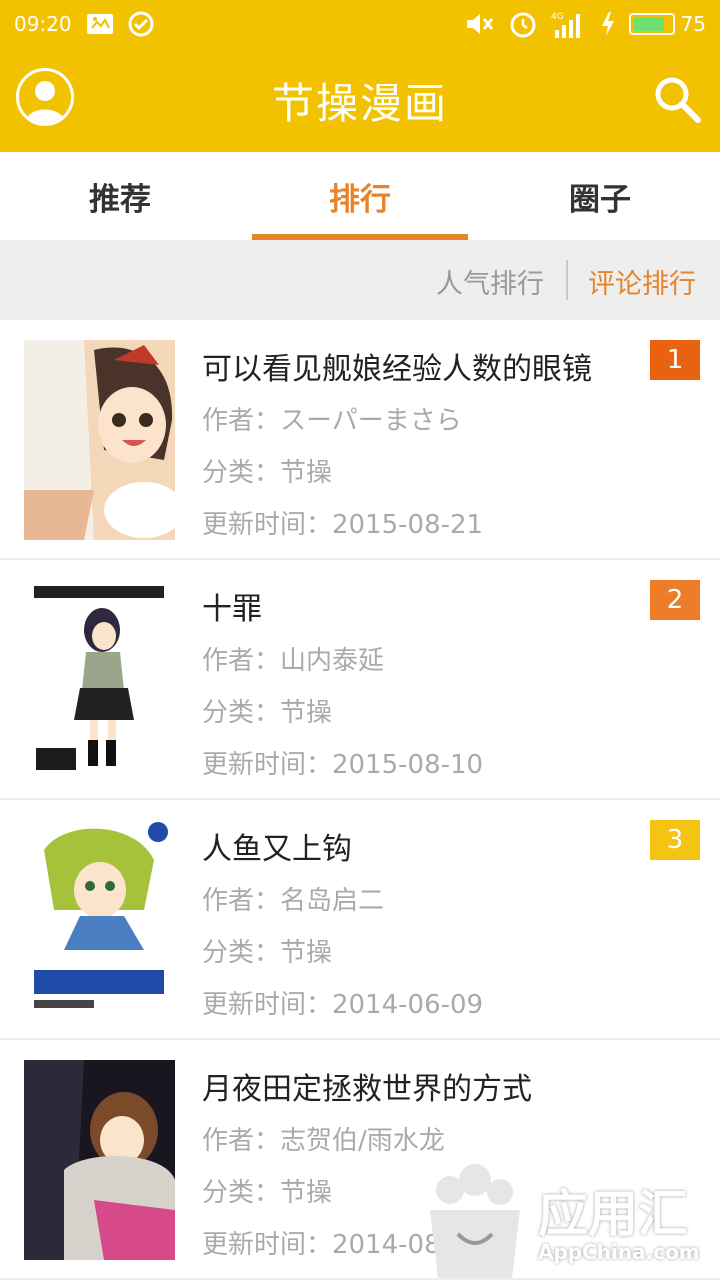  What do you see at coordinates (343, 765) in the screenshot?
I see `comic-updated: 更新时间：2015-08-10` at bounding box center [343, 765].